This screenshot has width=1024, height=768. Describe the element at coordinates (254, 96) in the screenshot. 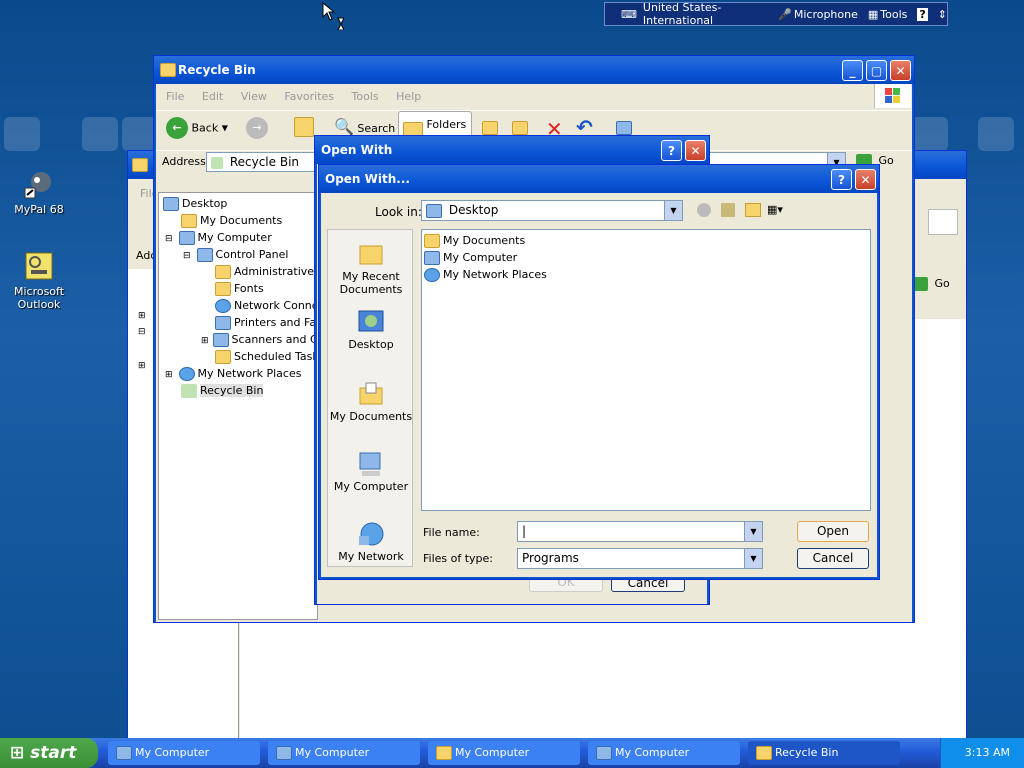

I see `menu-view: View` at that location.